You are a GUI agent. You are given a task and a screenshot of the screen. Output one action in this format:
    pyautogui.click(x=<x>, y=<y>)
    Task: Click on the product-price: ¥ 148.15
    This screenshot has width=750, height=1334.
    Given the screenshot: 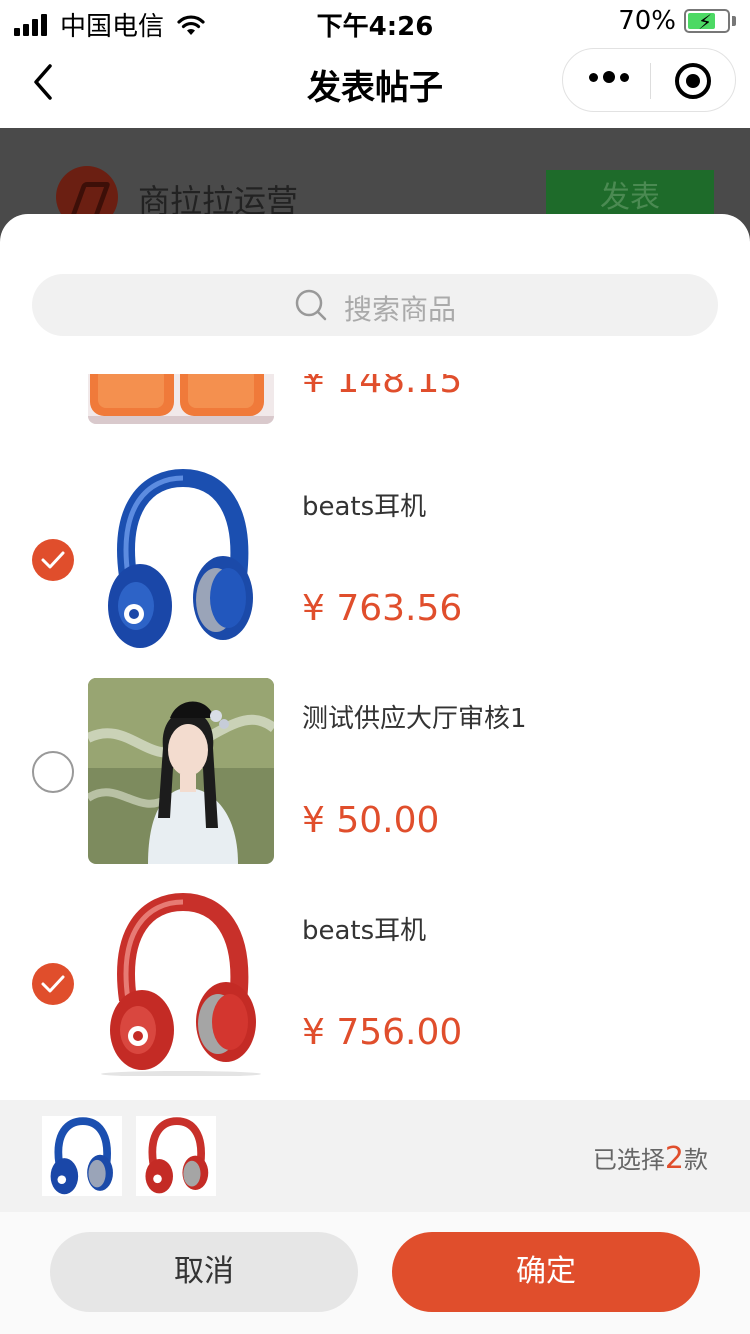 What is the action you would take?
    pyautogui.click(x=382, y=387)
    